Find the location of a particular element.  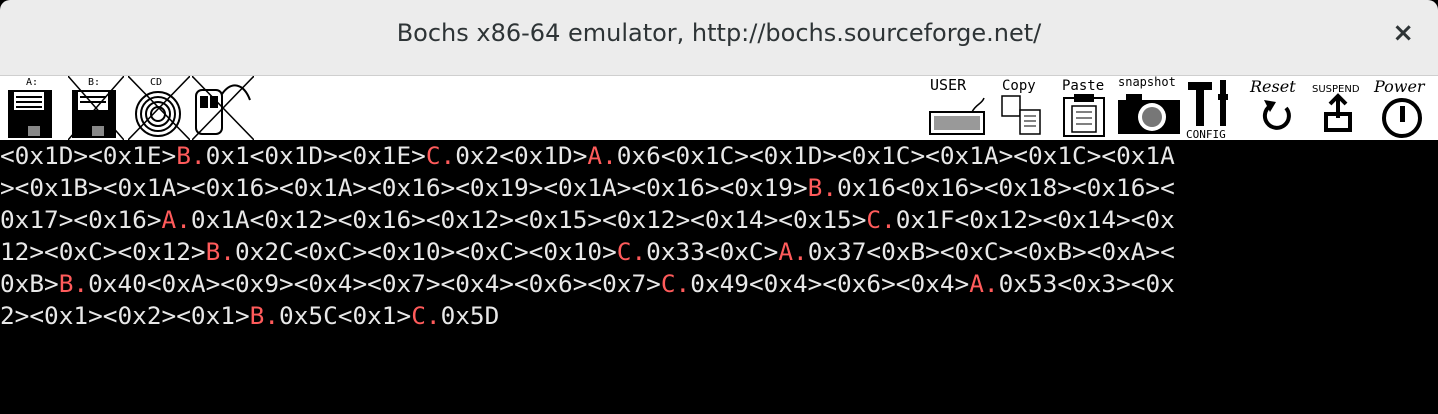

screen-text: 0x37<0xB><0xC><0xB><0xA>< is located at coordinates (991, 251).